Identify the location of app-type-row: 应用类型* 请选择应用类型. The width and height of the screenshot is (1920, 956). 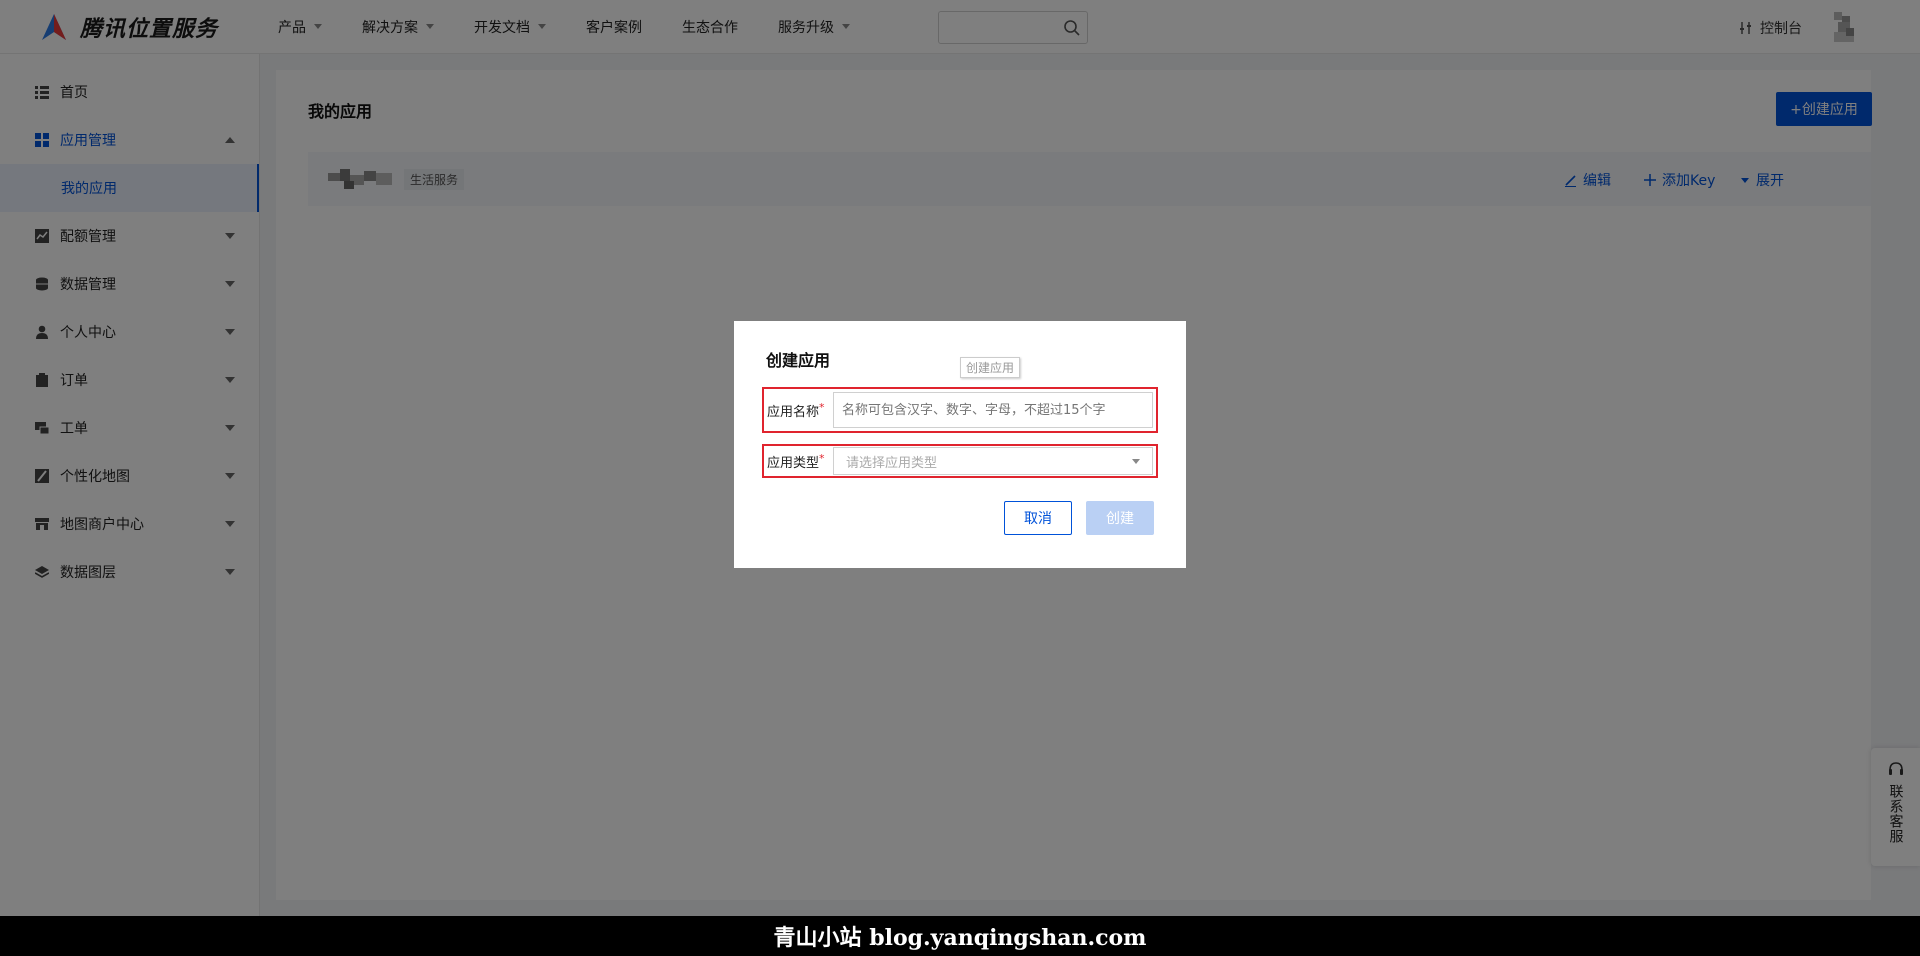
(960, 461).